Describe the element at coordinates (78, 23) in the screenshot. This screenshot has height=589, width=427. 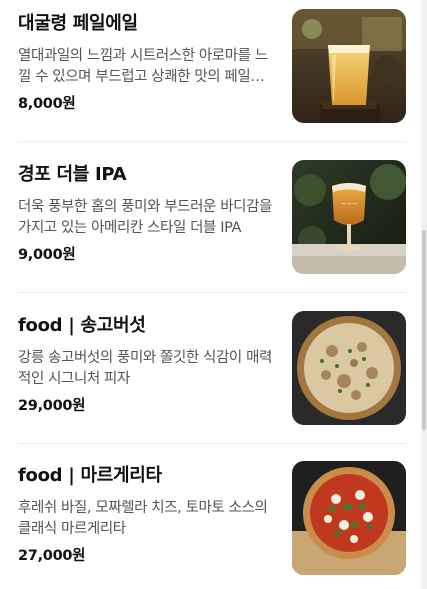
I see `menu-item-name: 대굴령 페일에일` at that location.